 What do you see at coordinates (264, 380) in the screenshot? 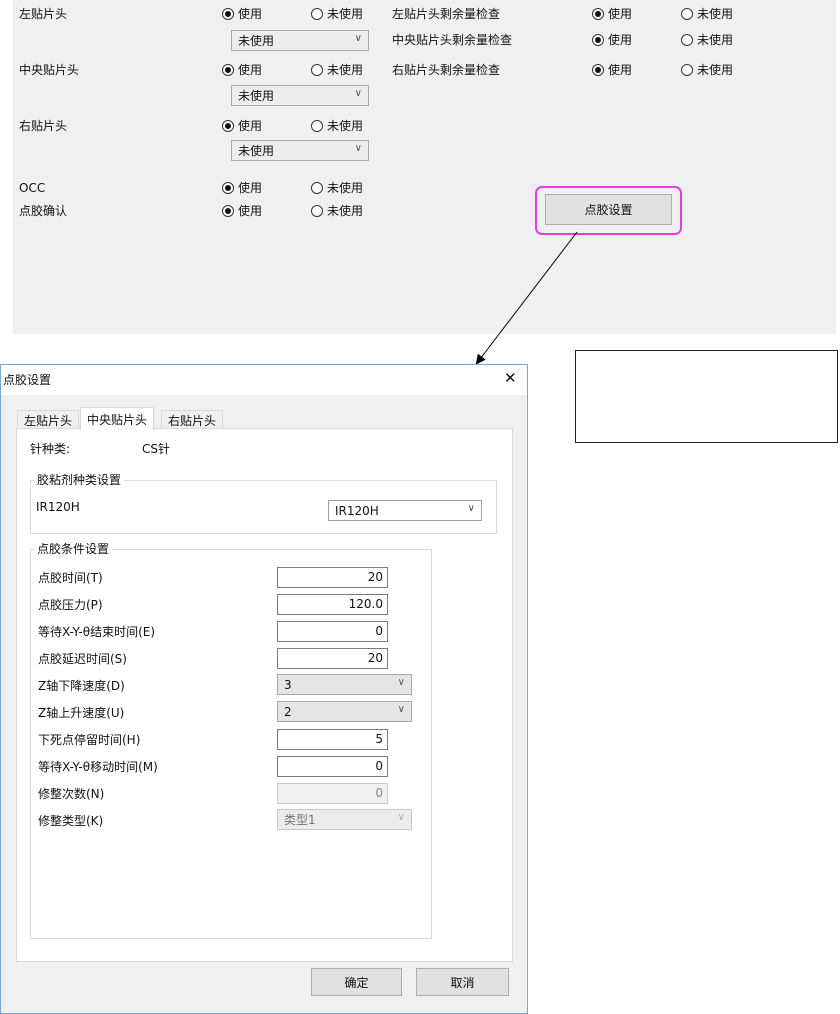
I see `dialog-titlebar: 点胶设置 ✕` at bounding box center [264, 380].